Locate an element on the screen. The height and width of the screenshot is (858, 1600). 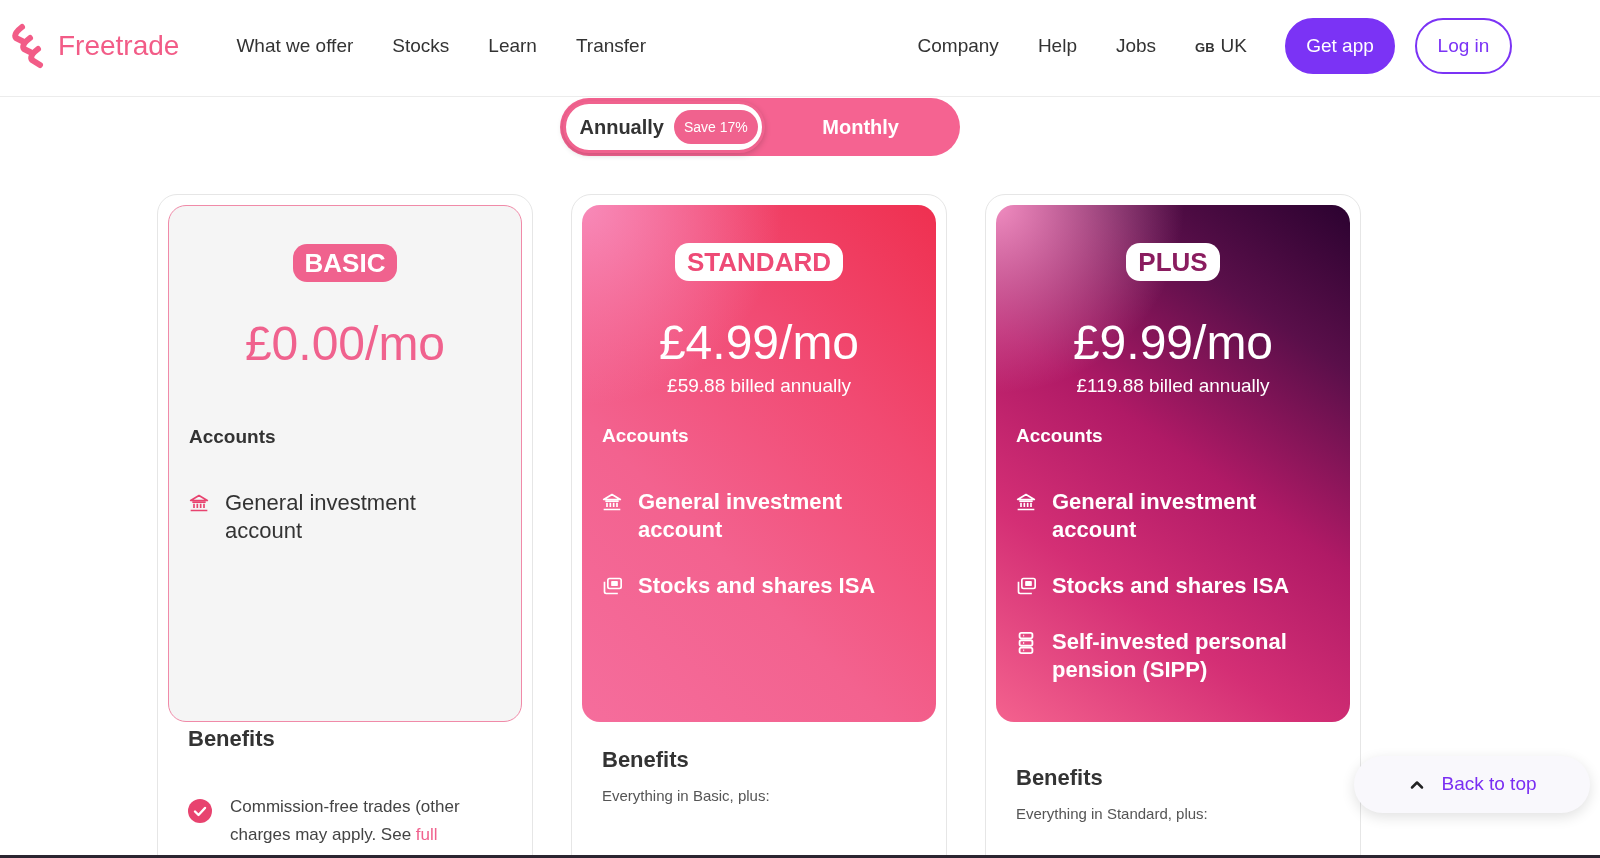
check-icon is located at coordinates (200, 811).